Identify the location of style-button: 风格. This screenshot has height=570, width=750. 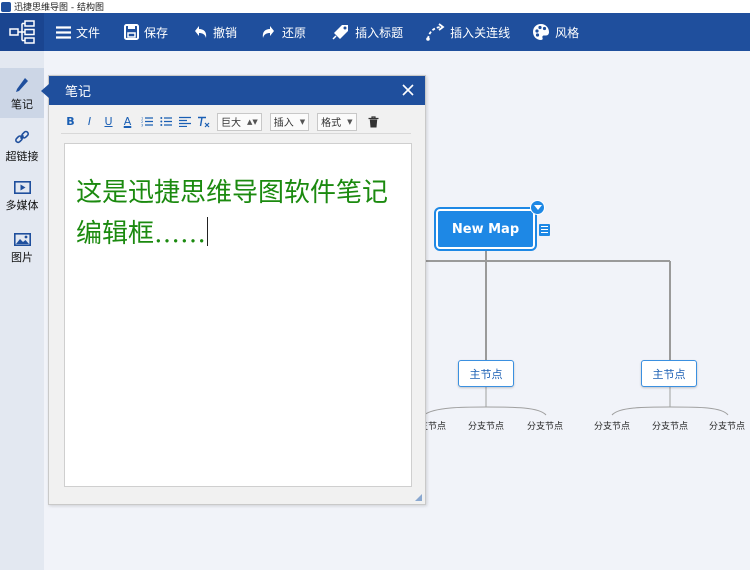
(555, 32).